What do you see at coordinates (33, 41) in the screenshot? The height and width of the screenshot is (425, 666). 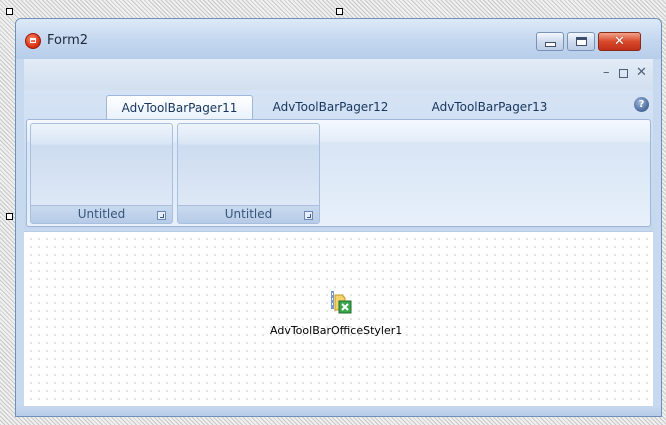 I see `app-icon` at bounding box center [33, 41].